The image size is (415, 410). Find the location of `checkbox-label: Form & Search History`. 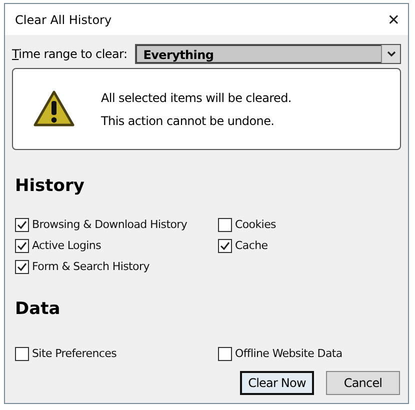

checkbox-label: Form & Search History is located at coordinates (91, 266).